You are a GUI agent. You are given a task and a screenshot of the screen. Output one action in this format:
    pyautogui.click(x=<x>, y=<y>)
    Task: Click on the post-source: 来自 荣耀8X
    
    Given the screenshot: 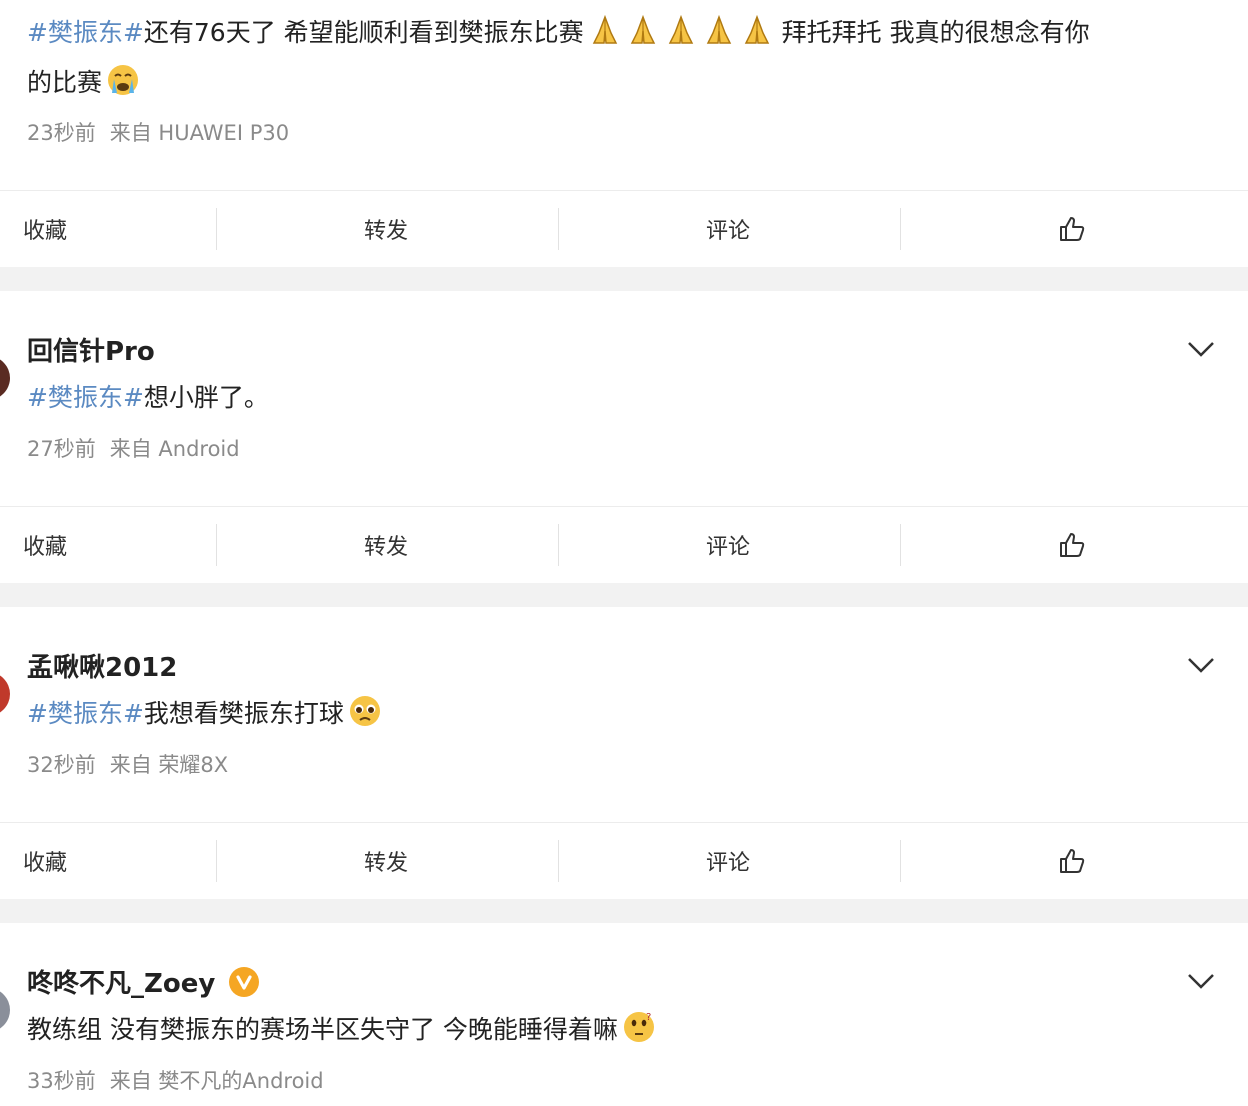 What is the action you would take?
    pyautogui.click(x=169, y=765)
    